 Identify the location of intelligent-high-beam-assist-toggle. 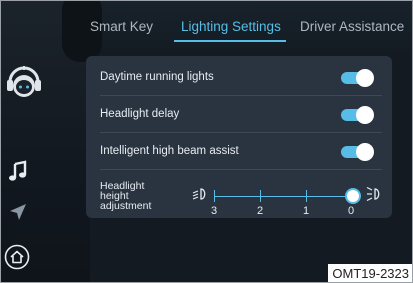
(357, 152).